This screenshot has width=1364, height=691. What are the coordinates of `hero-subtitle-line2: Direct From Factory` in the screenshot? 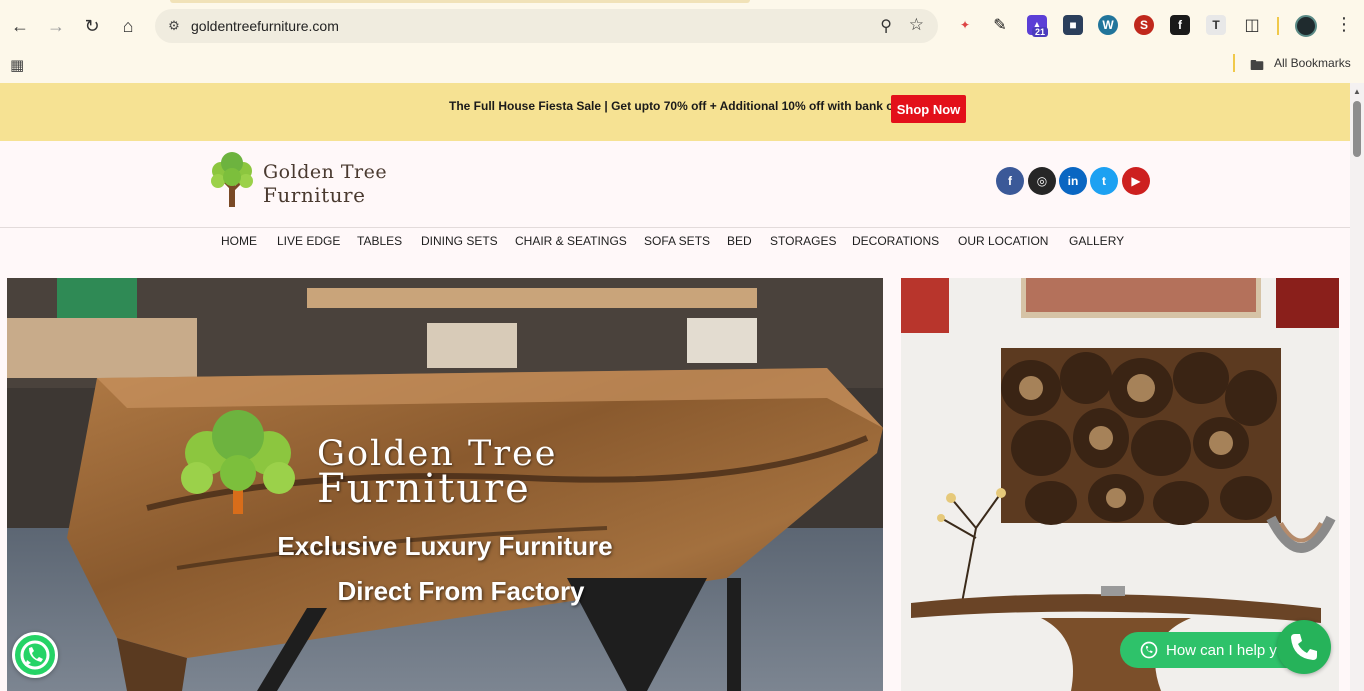 It's located at (461, 591).